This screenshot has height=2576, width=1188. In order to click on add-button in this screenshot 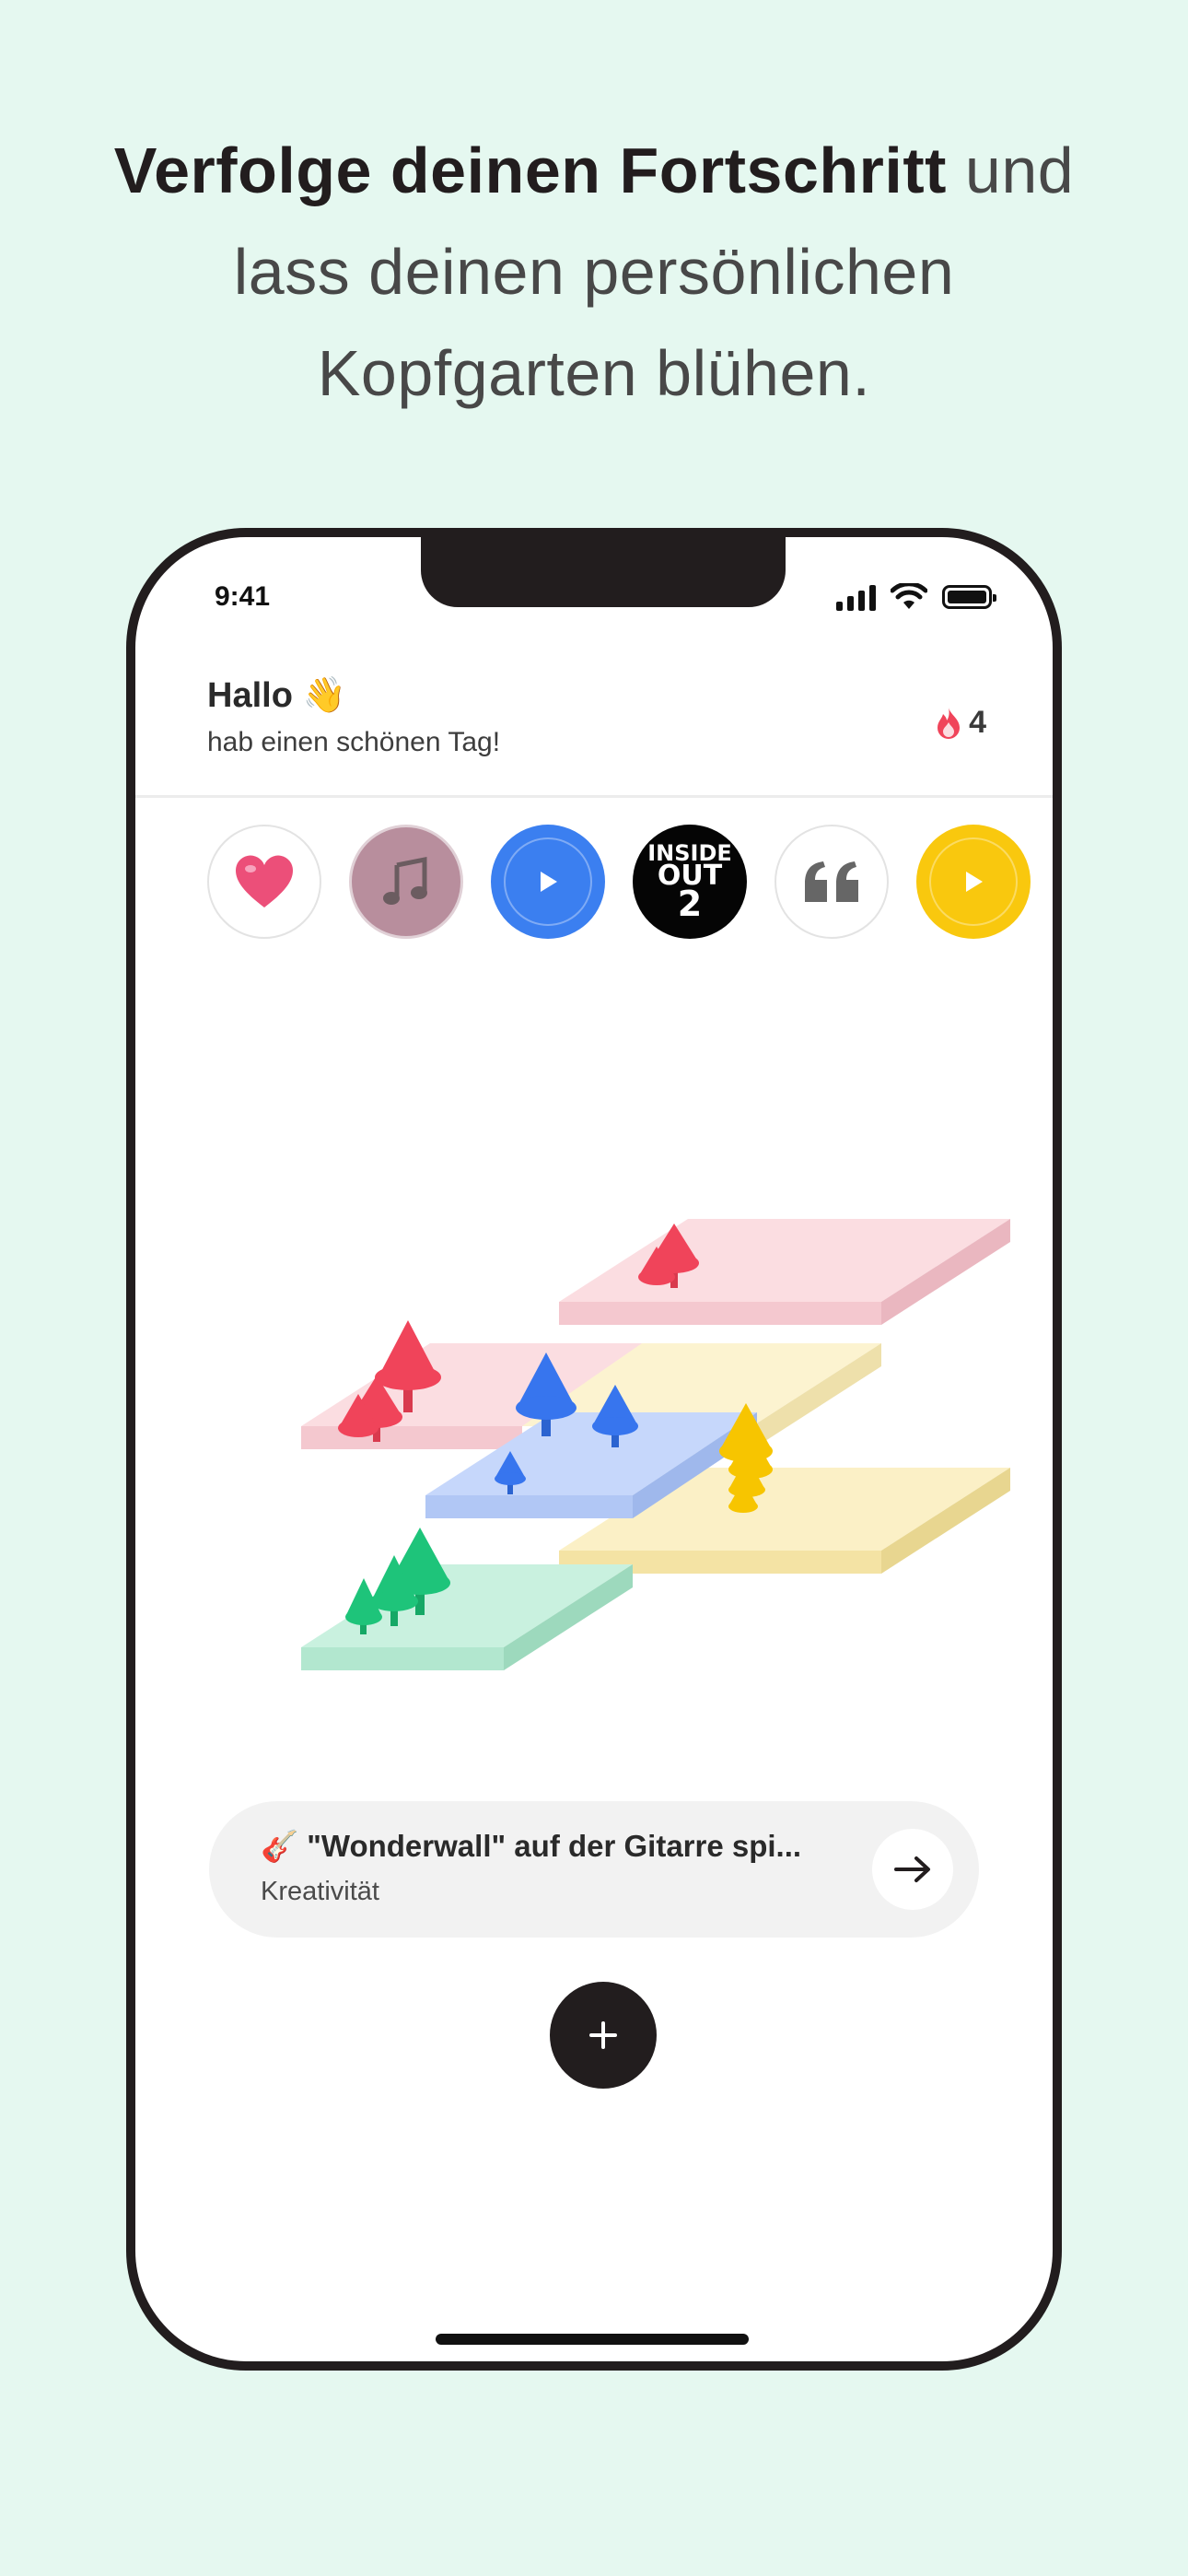, I will do `click(603, 2036)`.